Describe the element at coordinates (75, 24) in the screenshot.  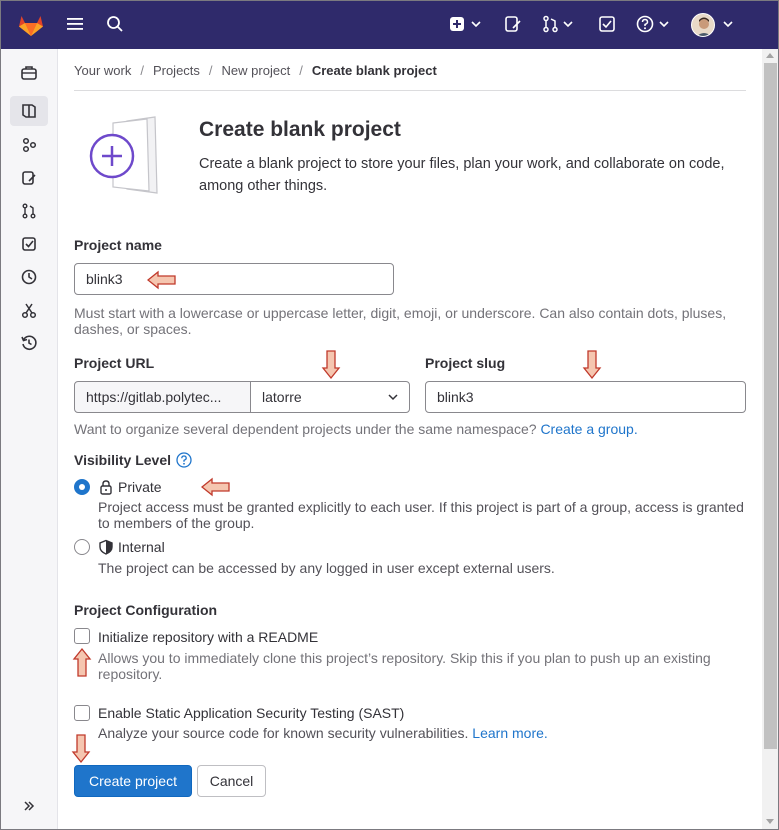
I see `hamburger-icon` at that location.